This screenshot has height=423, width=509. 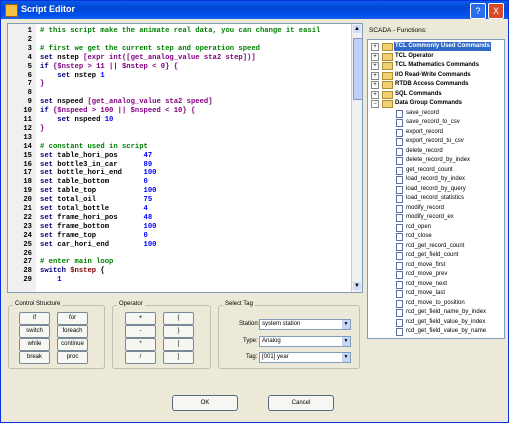 What do you see at coordinates (148, 164) in the screenshot?
I see `code-token: 89` at bounding box center [148, 164].